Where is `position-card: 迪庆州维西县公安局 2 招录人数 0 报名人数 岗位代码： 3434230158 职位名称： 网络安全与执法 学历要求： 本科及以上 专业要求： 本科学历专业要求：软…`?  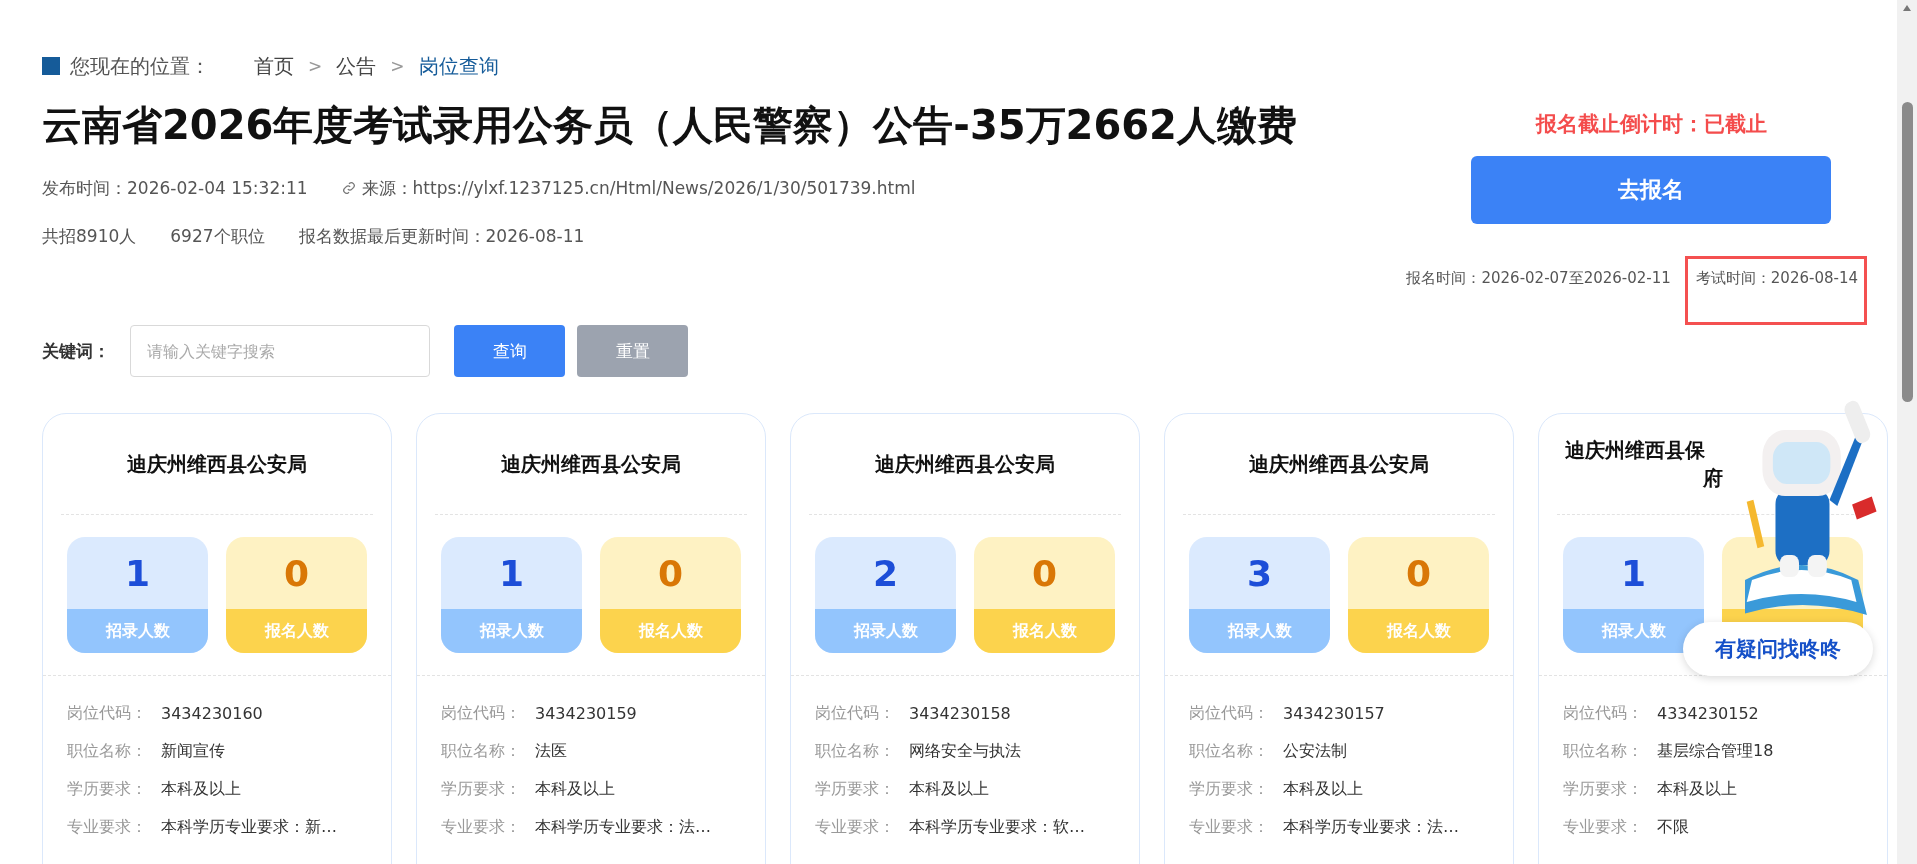 position-card: 迪庆州维西县公安局 2 招录人数 0 报名人数 岗位代码： 3434230158 职位名称： 网络安全与执法 学历要求： 本科及以上 专业要求： 本科学历专业要求：软… is located at coordinates (965, 638).